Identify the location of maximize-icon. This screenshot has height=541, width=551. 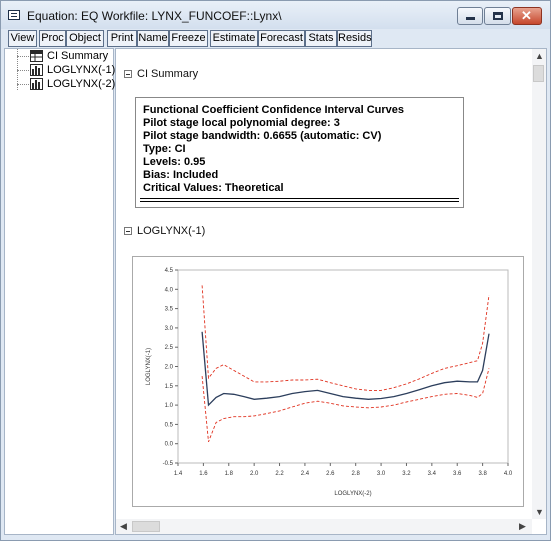
(498, 16).